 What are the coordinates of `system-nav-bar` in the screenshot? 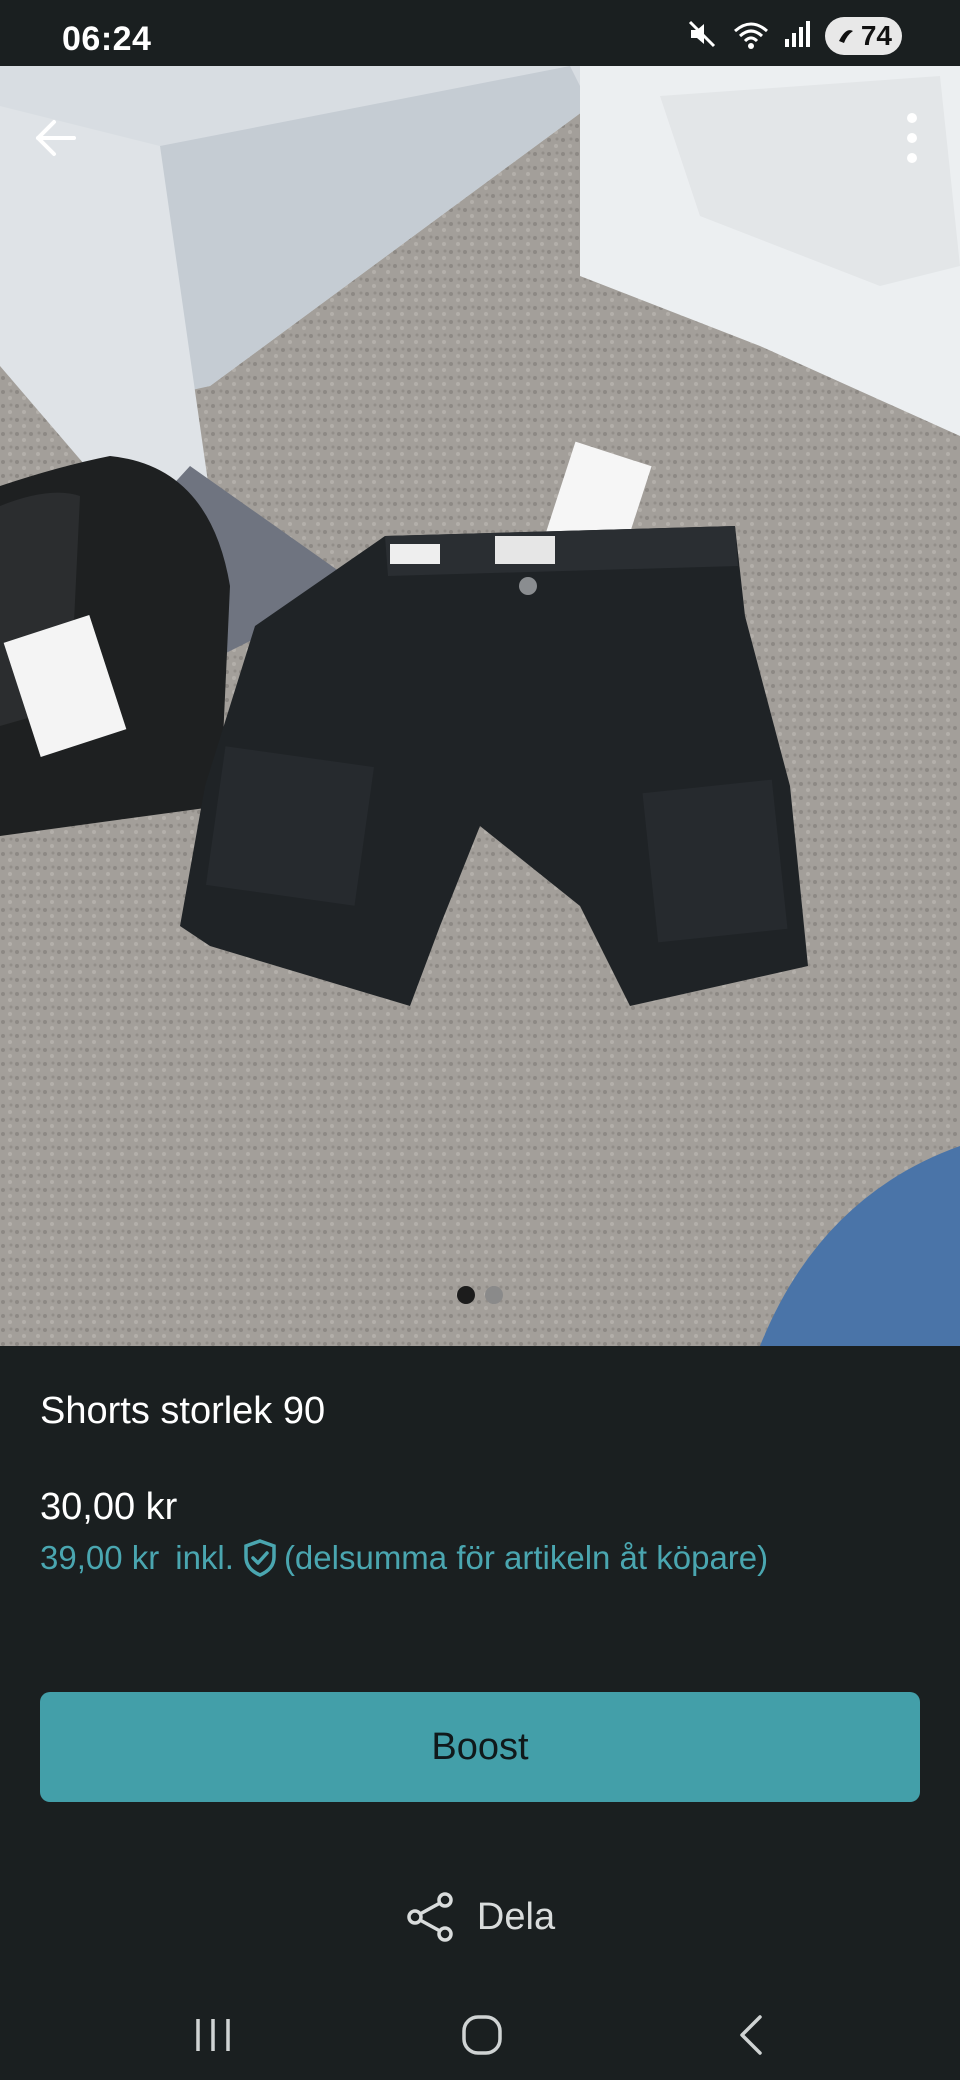 It's located at (480, 2035).